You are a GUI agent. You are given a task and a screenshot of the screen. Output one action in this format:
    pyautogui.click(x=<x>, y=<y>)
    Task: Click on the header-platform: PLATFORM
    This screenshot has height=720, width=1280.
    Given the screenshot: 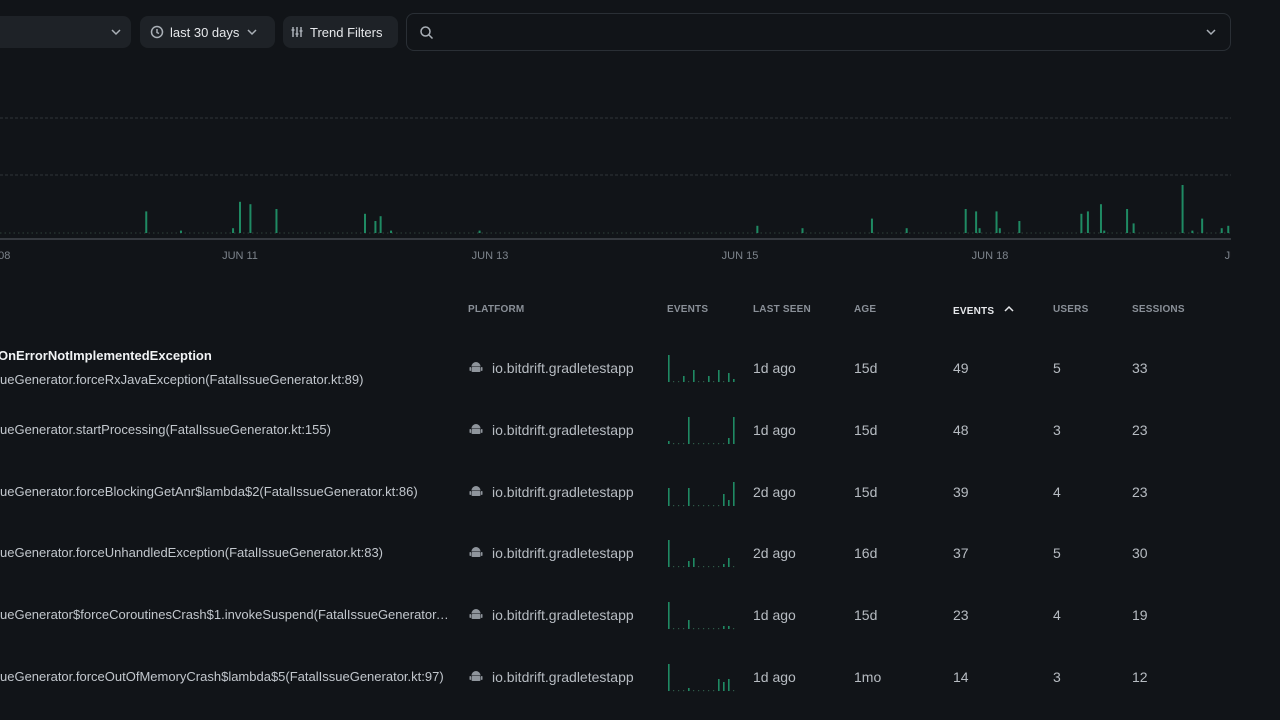 What is the action you would take?
    pyautogui.click(x=496, y=309)
    